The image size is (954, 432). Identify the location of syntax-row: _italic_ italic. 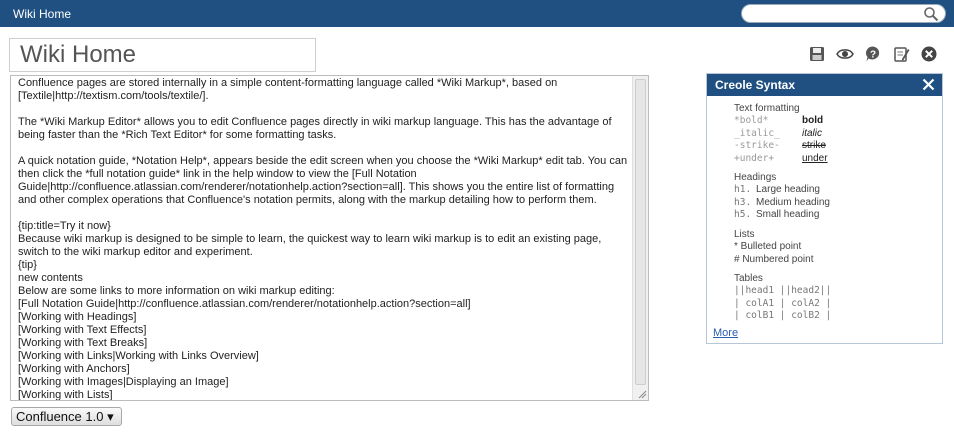
(781, 134).